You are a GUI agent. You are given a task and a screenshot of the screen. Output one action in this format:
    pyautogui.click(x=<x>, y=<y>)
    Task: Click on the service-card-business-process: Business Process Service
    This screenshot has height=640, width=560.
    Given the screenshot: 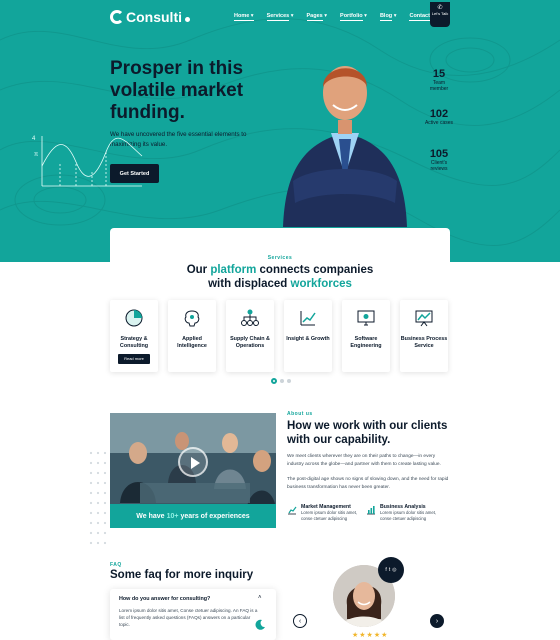 What is the action you would take?
    pyautogui.click(x=424, y=336)
    